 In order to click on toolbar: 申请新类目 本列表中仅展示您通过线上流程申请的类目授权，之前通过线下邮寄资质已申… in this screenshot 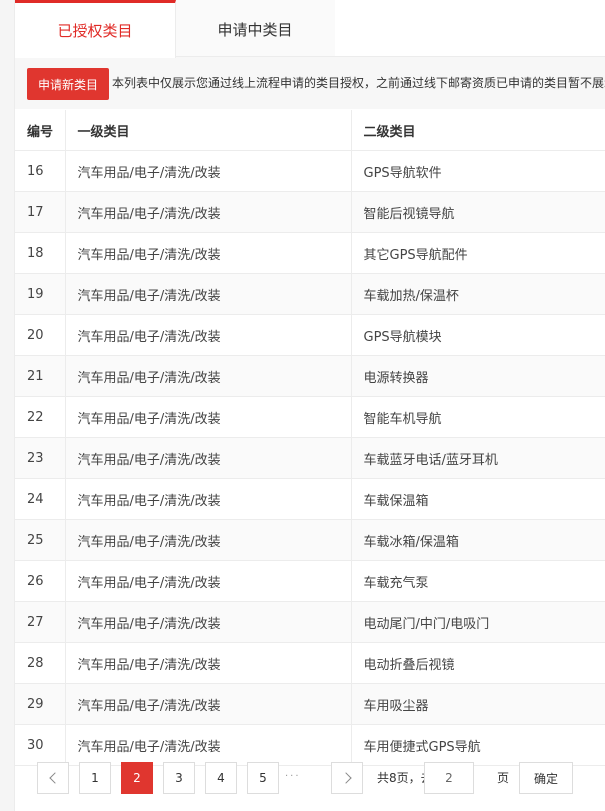, I will do `click(310, 83)`.